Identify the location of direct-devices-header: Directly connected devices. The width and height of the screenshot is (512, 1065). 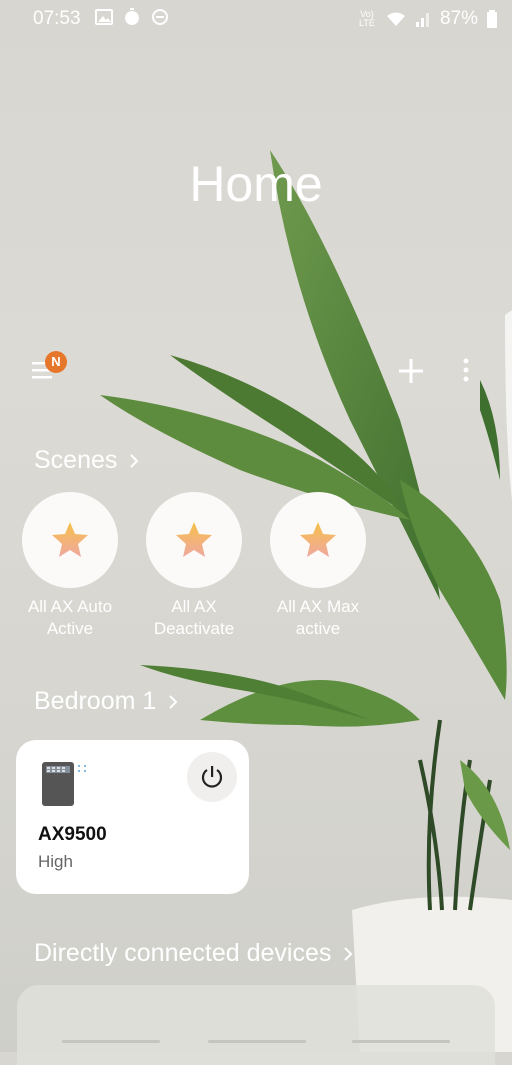
(194, 953).